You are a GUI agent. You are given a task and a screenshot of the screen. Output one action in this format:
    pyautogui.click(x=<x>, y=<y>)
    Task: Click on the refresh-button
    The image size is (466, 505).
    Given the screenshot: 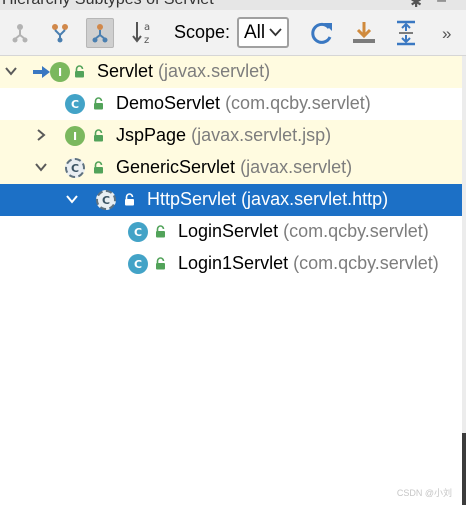 What is the action you would take?
    pyautogui.click(x=322, y=33)
    